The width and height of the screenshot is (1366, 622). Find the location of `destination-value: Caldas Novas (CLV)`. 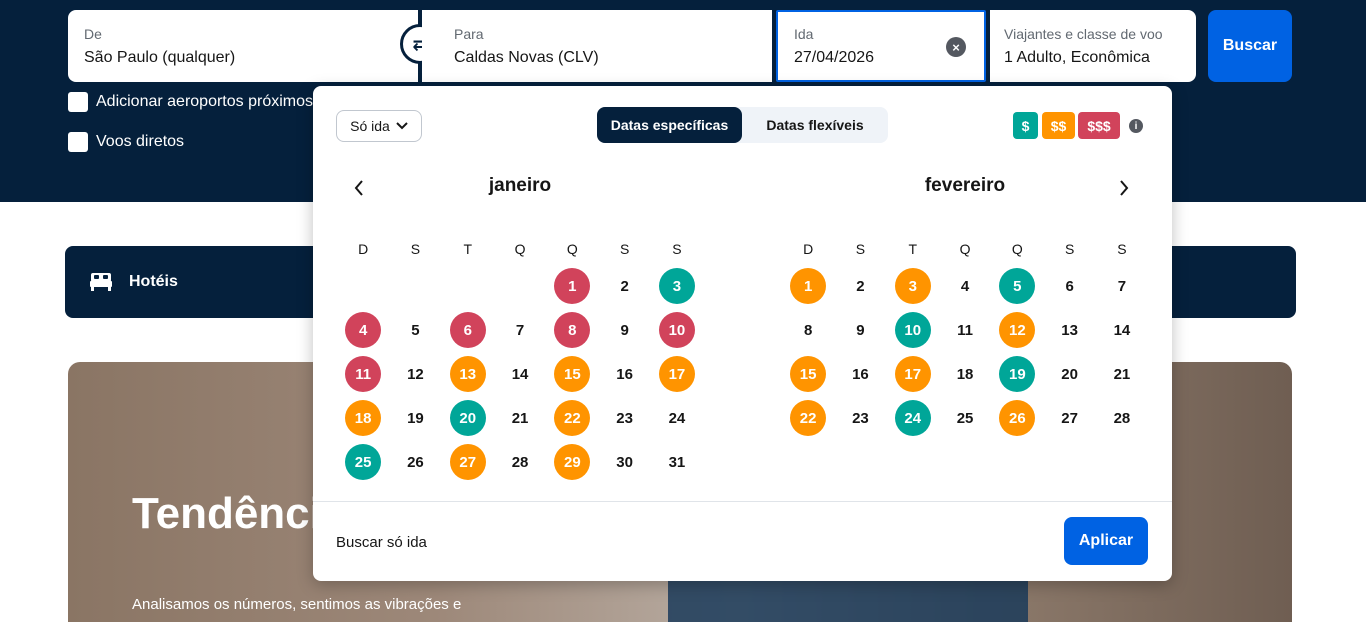

destination-value: Caldas Novas (CLV) is located at coordinates (526, 57).